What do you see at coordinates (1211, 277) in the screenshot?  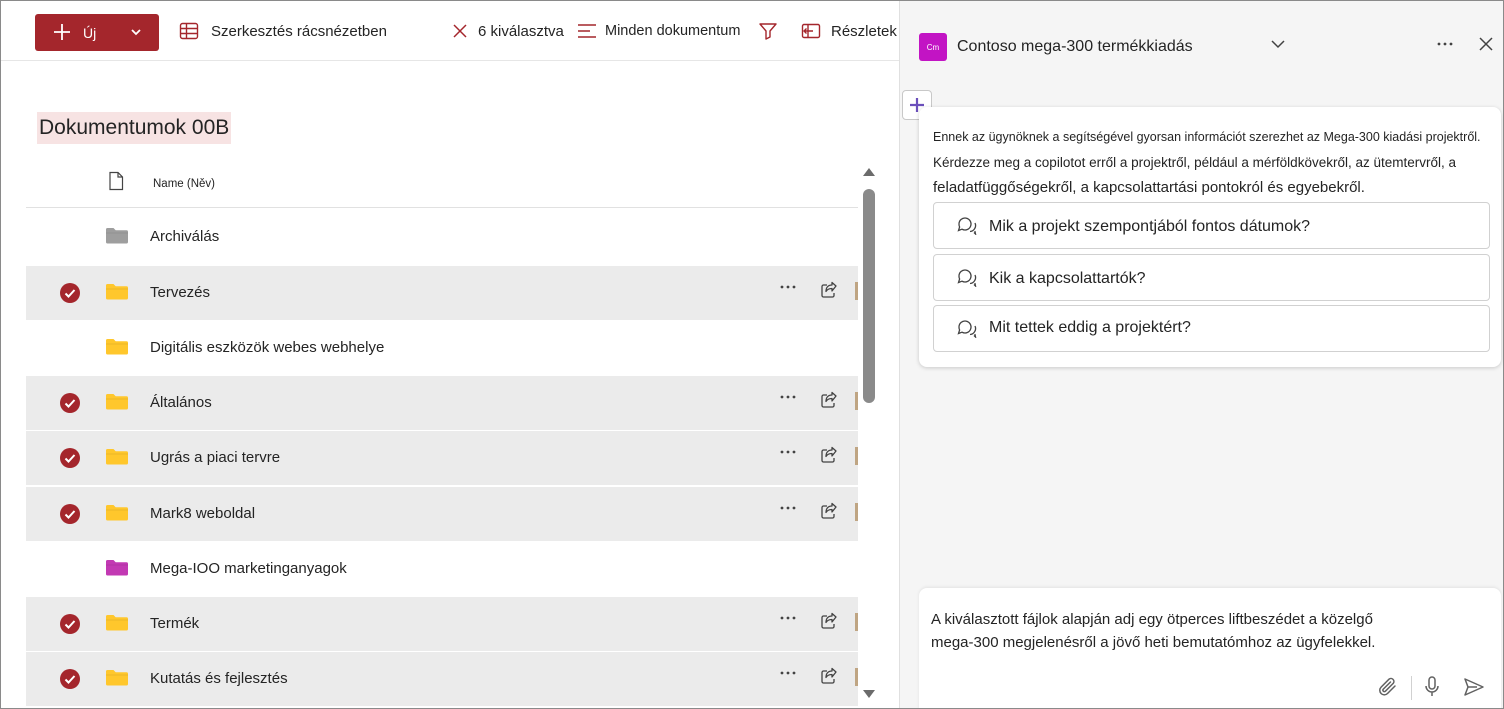 I see `suggestion-button: Kik a kapcsolattartók?` at bounding box center [1211, 277].